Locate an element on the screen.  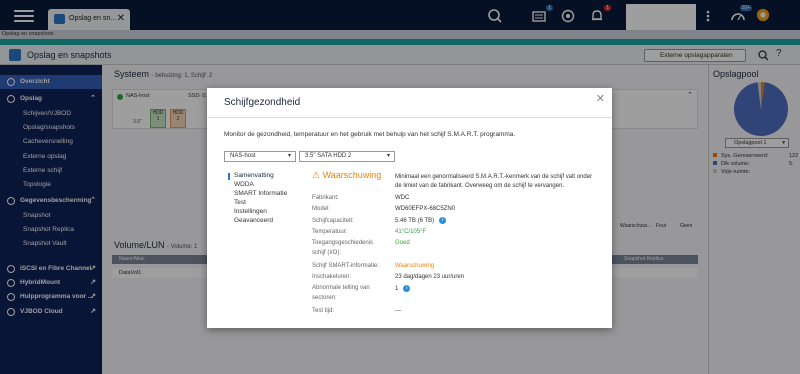
access-history-value: Goed is located at coordinates (402, 243).